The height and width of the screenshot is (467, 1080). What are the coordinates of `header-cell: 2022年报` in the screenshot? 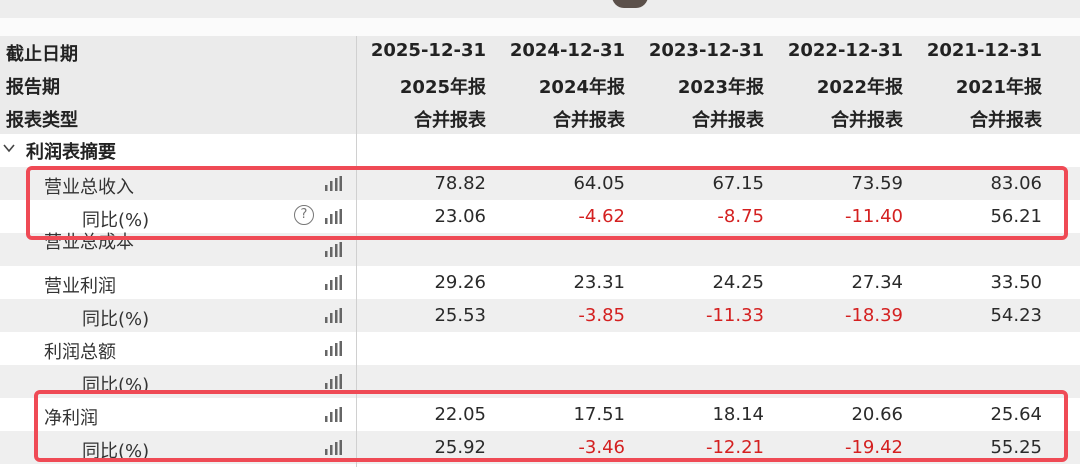 It's located at (859, 87).